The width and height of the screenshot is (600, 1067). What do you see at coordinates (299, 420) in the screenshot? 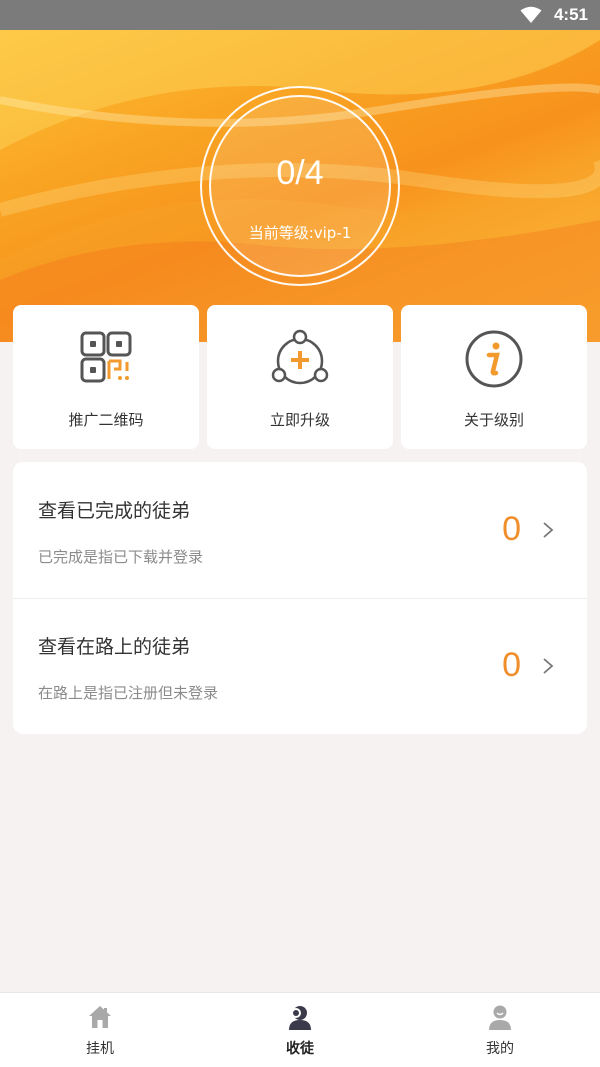
I see `upgrade-label: 立即升级` at bounding box center [299, 420].